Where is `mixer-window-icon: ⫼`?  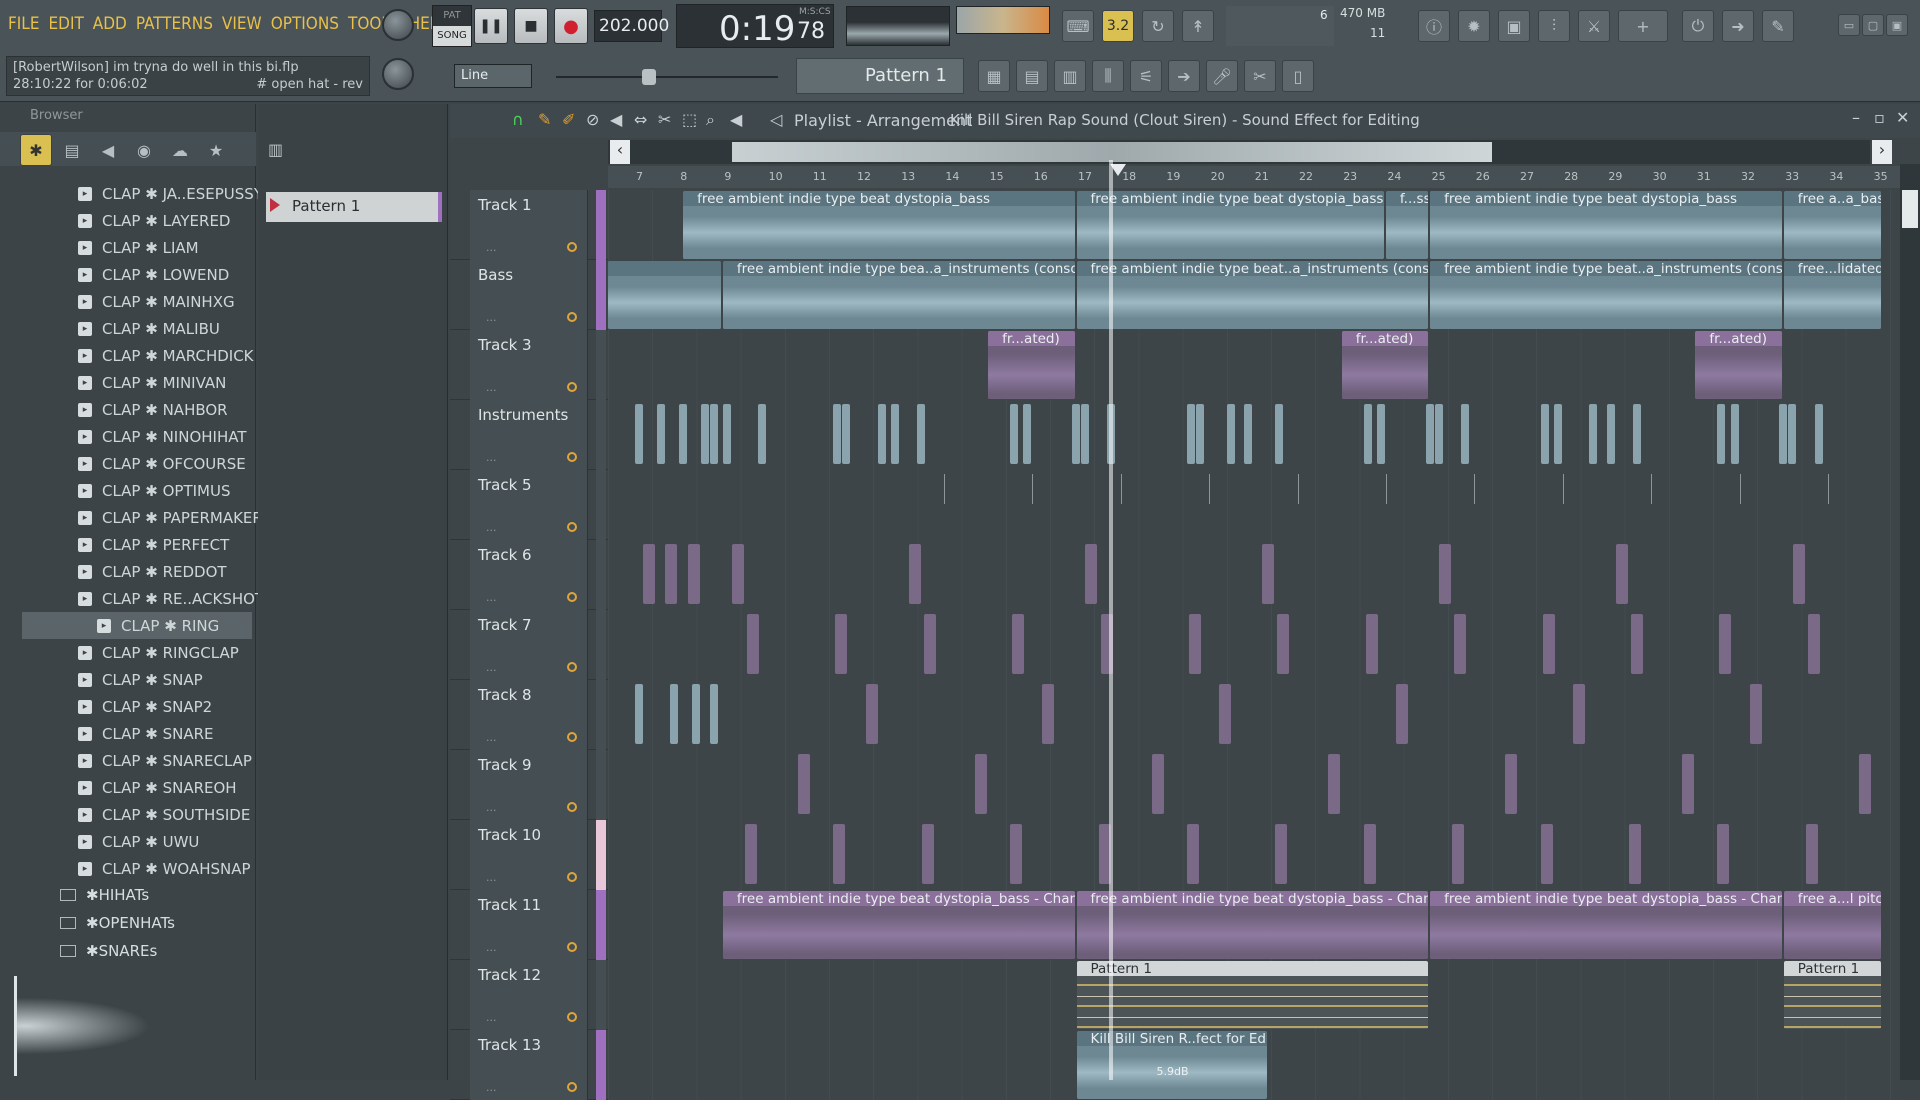
mixer-window-icon: ⫼ is located at coordinates (1108, 76).